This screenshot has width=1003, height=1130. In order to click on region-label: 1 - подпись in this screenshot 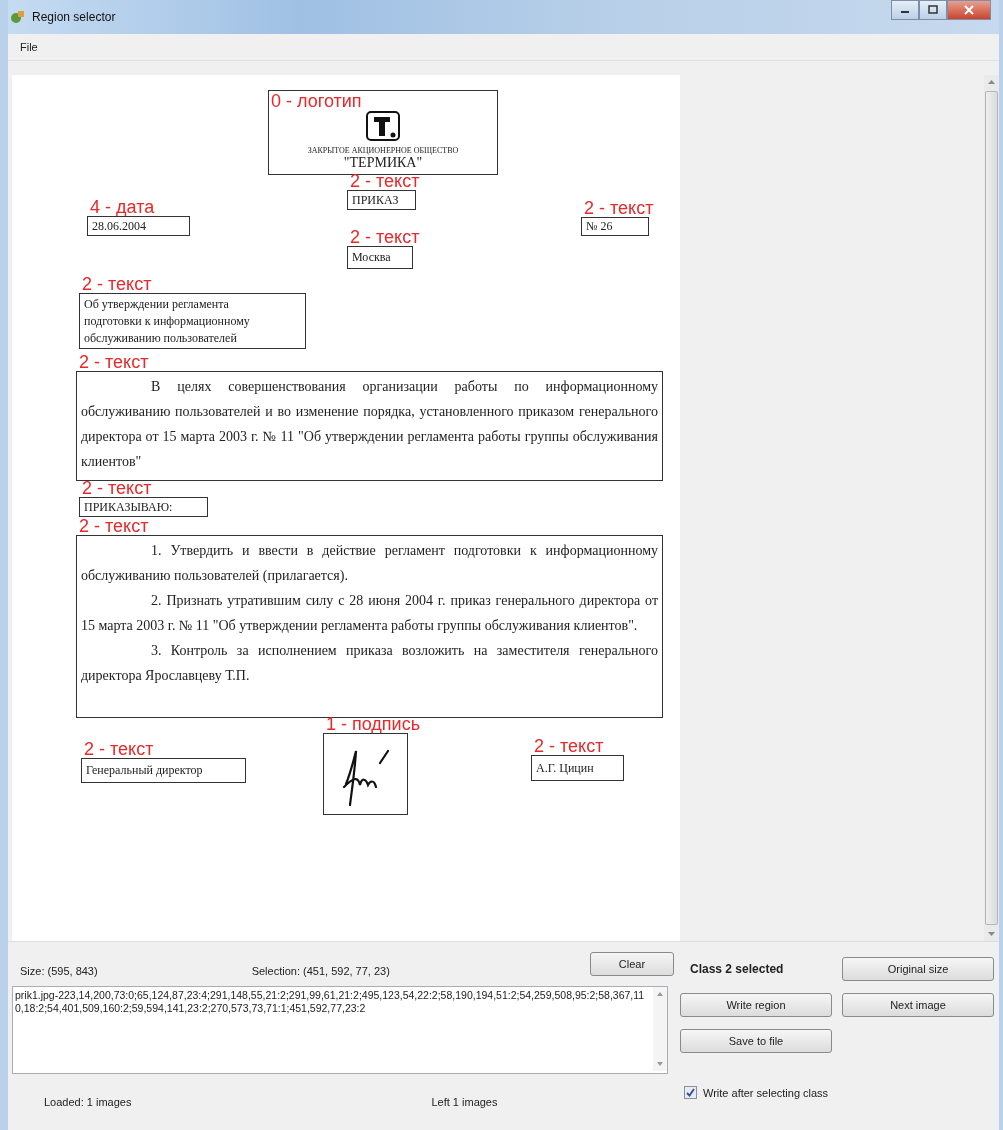, I will do `click(373, 724)`.